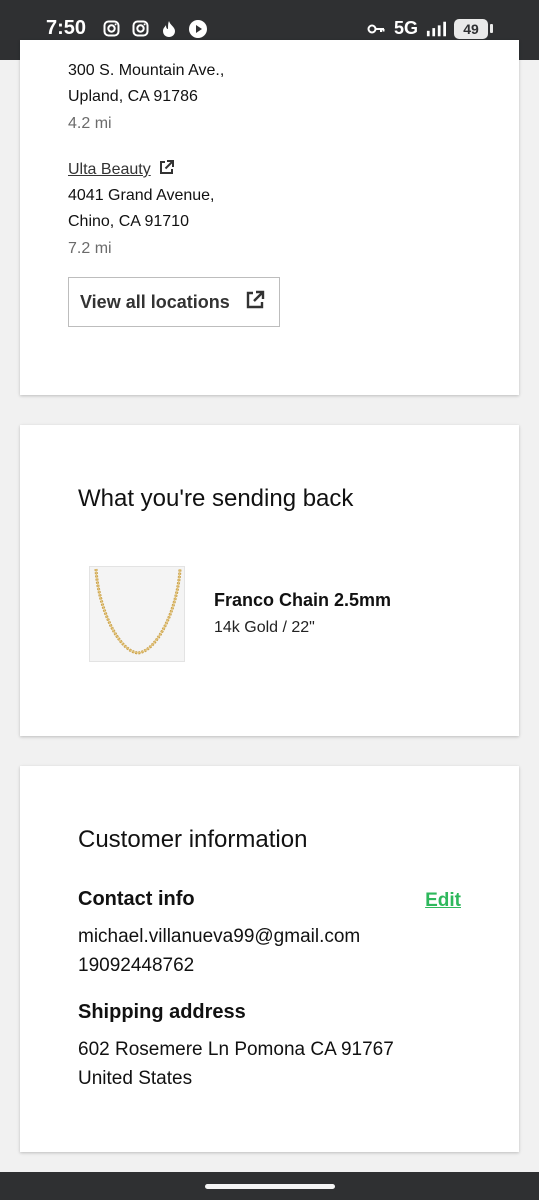  I want to click on store-address-line1: 300 S. Mountain Ave.,, so click(146, 70).